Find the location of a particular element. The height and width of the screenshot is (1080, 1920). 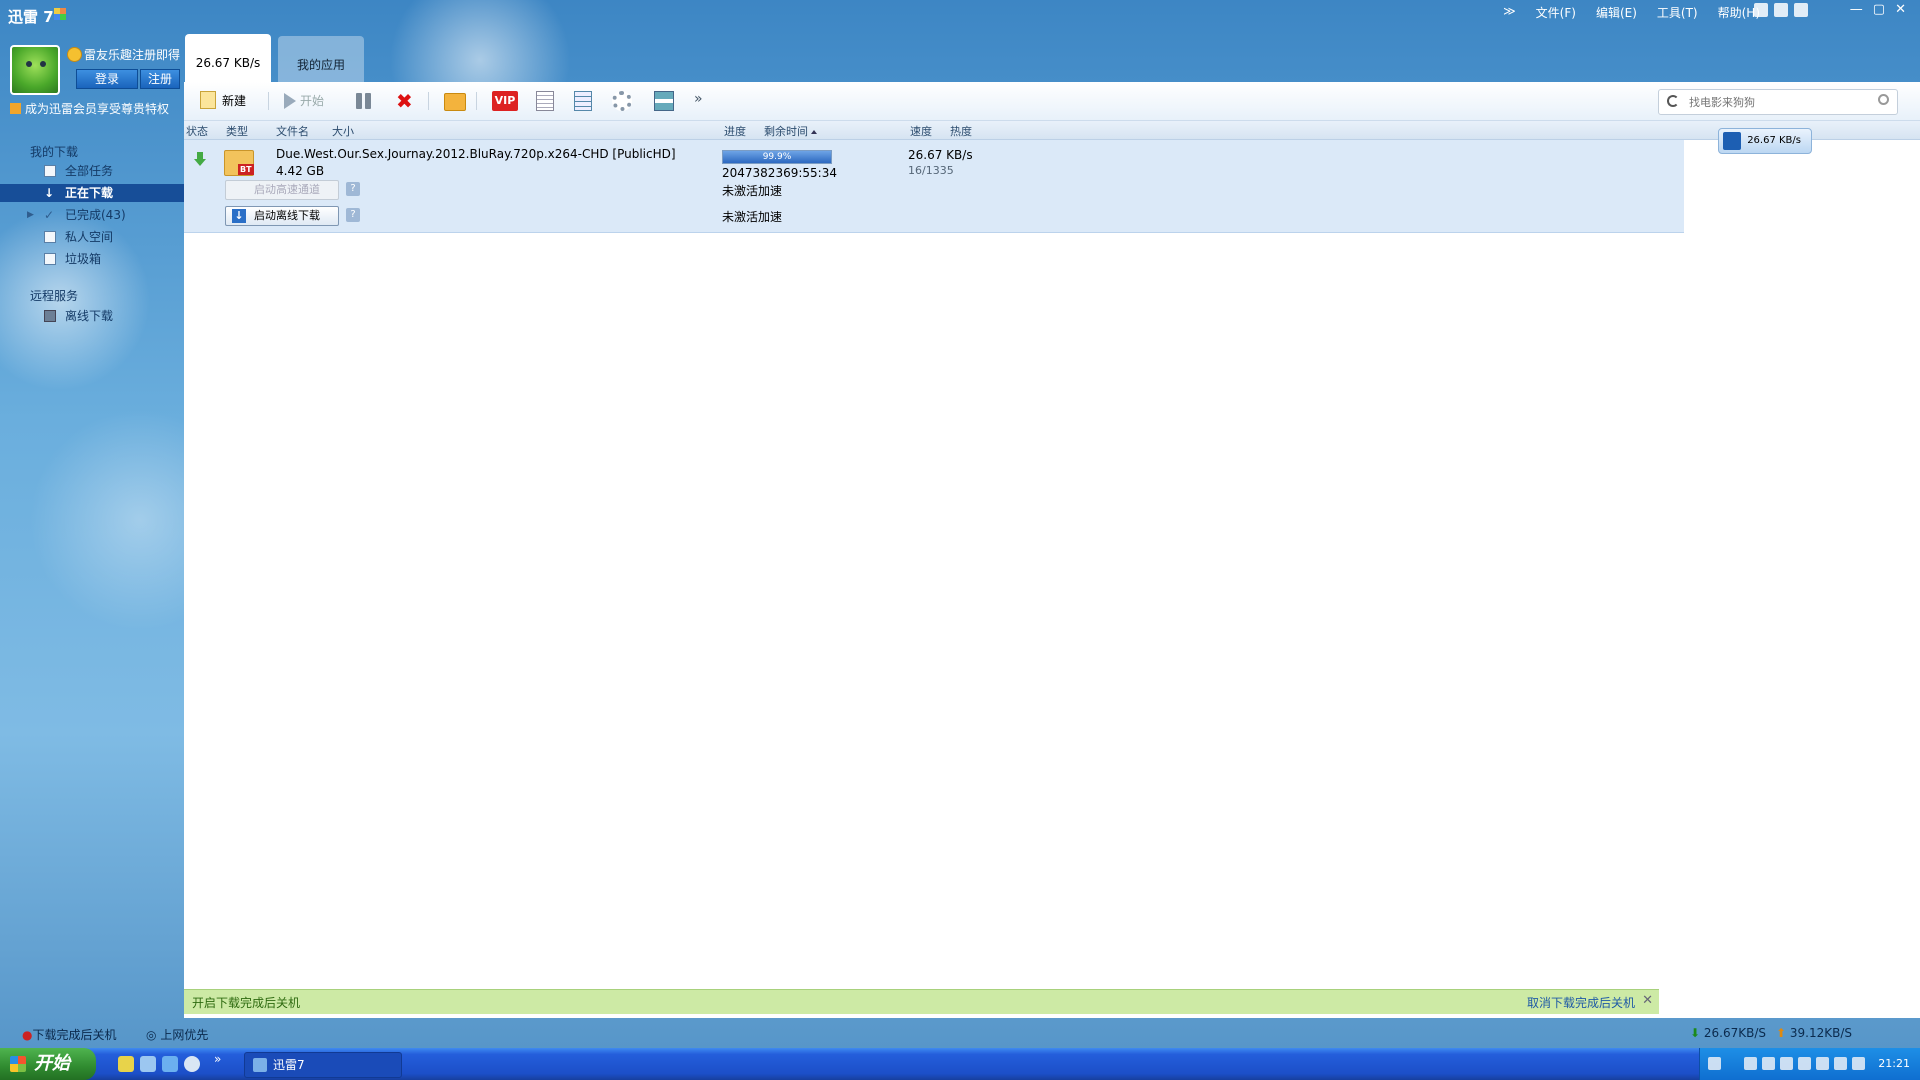

pause-button is located at coordinates (364, 101).